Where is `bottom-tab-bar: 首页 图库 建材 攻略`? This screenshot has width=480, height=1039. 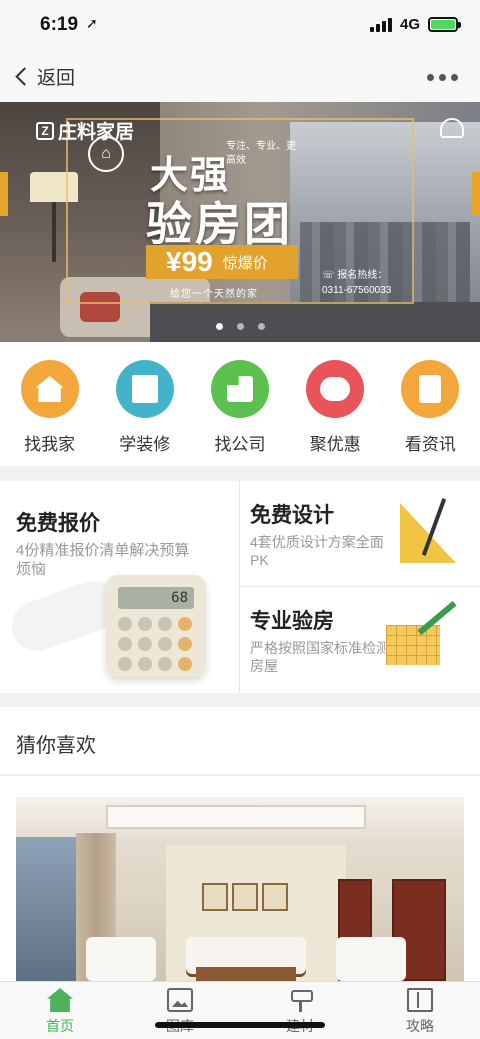
bottom-tab-bar: 首页 图库 建材 攻略 is located at coordinates (240, 1010).